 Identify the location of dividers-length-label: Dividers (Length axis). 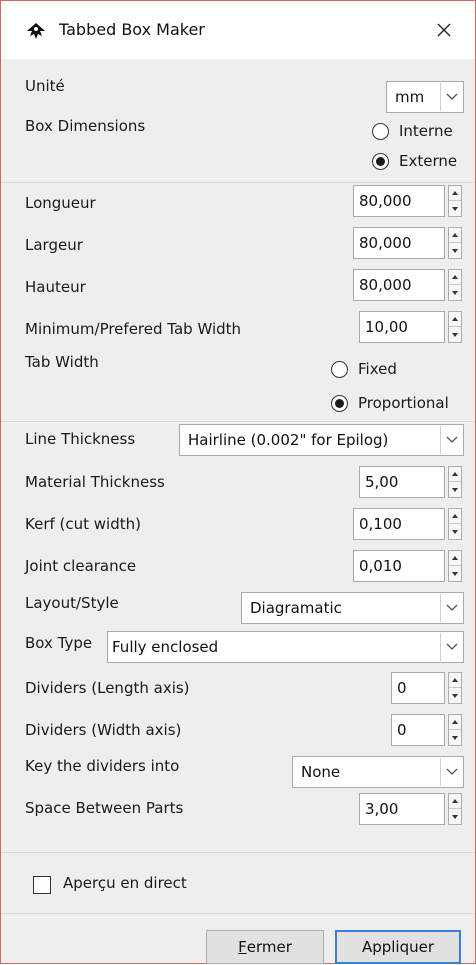
(107, 688).